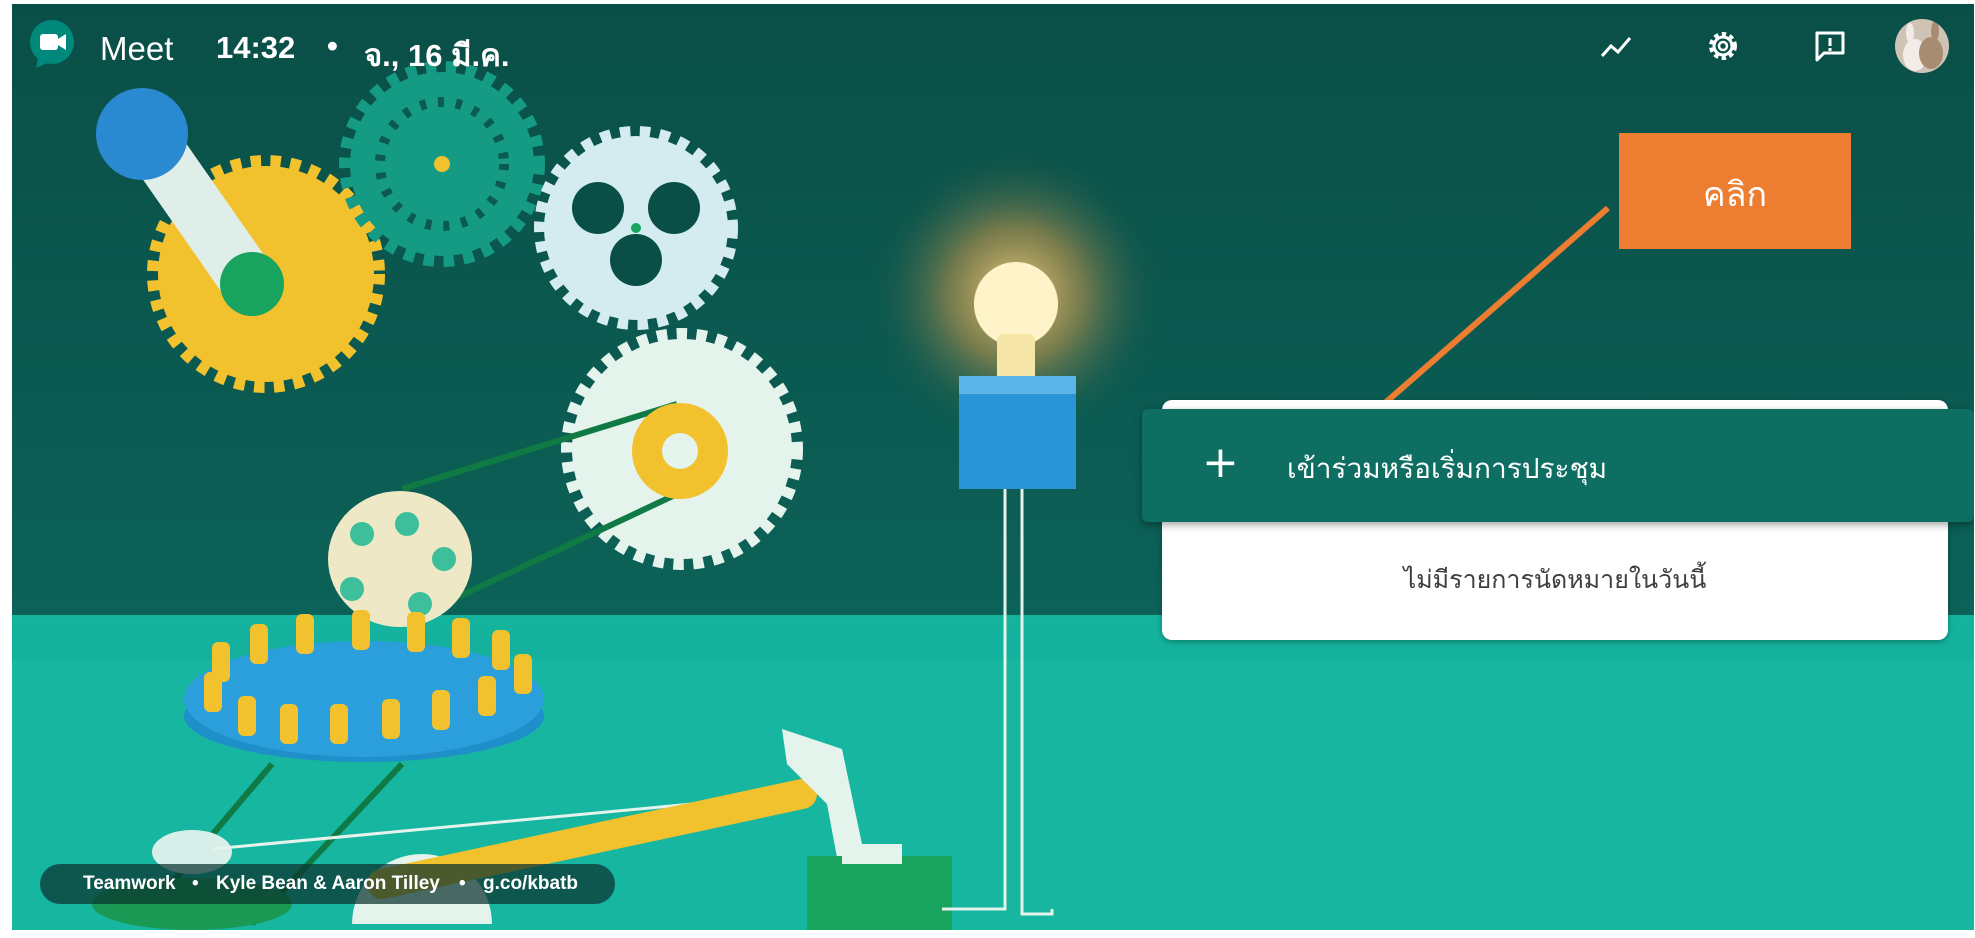  I want to click on top-bar: Meet 14:32 • จ., 16 มี.ค., so click(993, 46).